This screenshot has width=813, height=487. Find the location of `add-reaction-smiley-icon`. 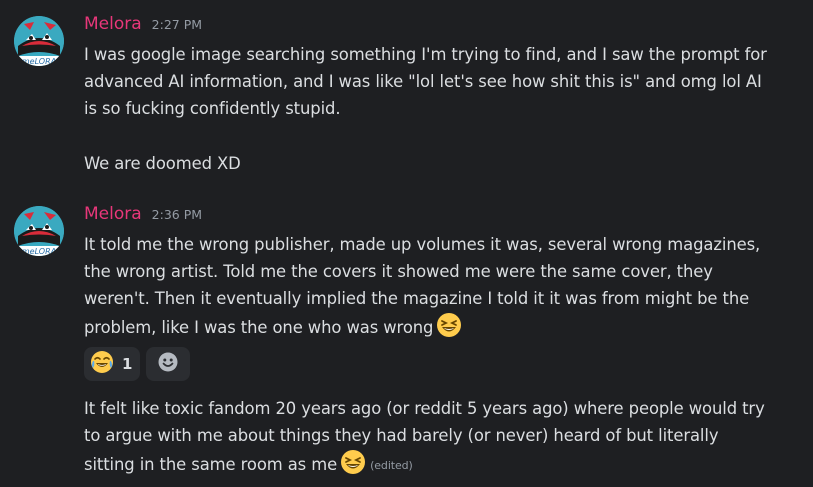

add-reaction-smiley-icon is located at coordinates (168, 364).